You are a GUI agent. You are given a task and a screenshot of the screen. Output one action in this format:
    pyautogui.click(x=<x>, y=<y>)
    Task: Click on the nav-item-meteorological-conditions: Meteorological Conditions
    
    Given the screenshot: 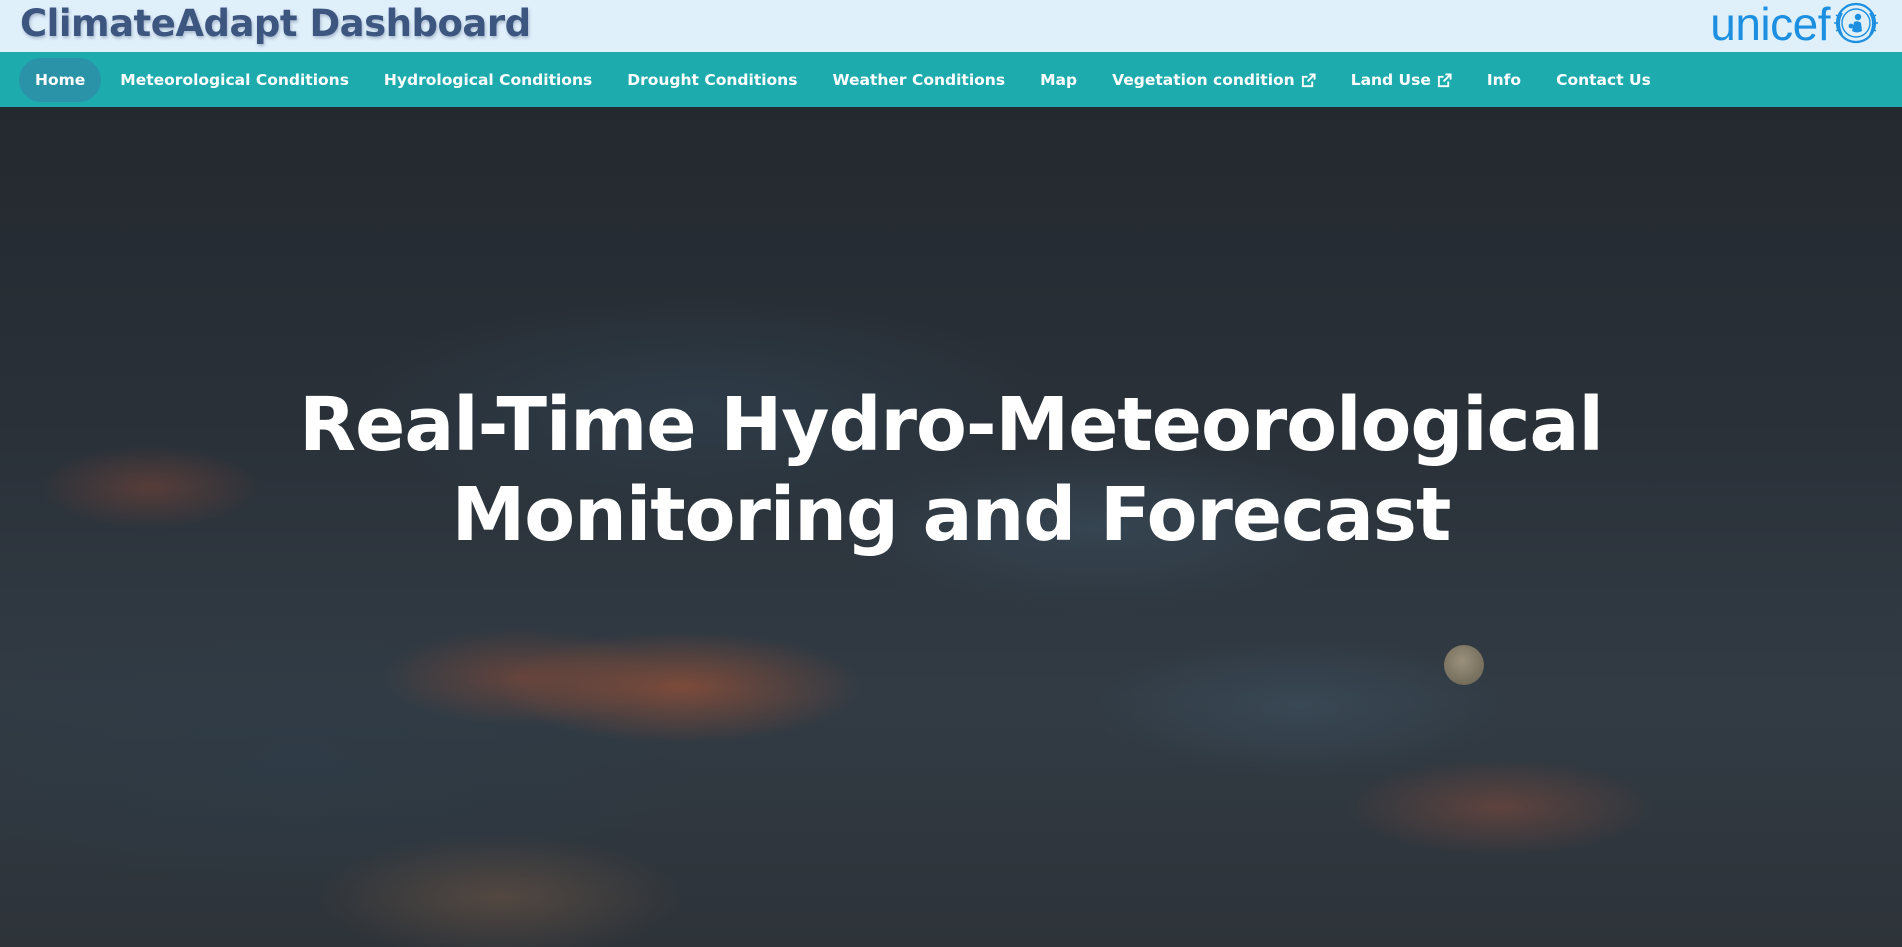 What is the action you would take?
    pyautogui.click(x=234, y=80)
    